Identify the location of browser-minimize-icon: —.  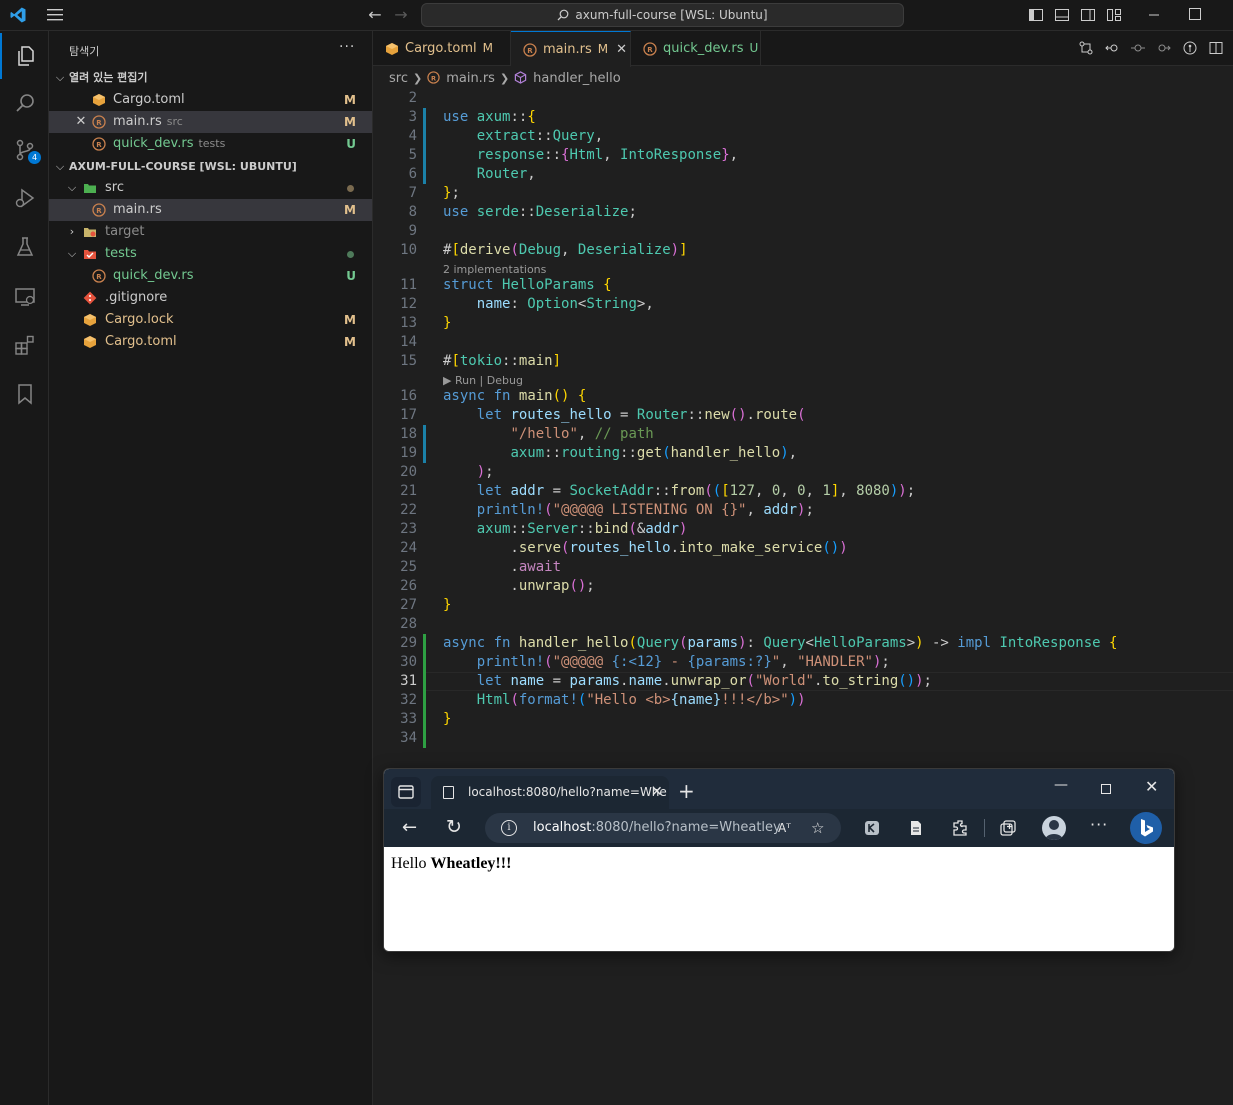
(1061, 785).